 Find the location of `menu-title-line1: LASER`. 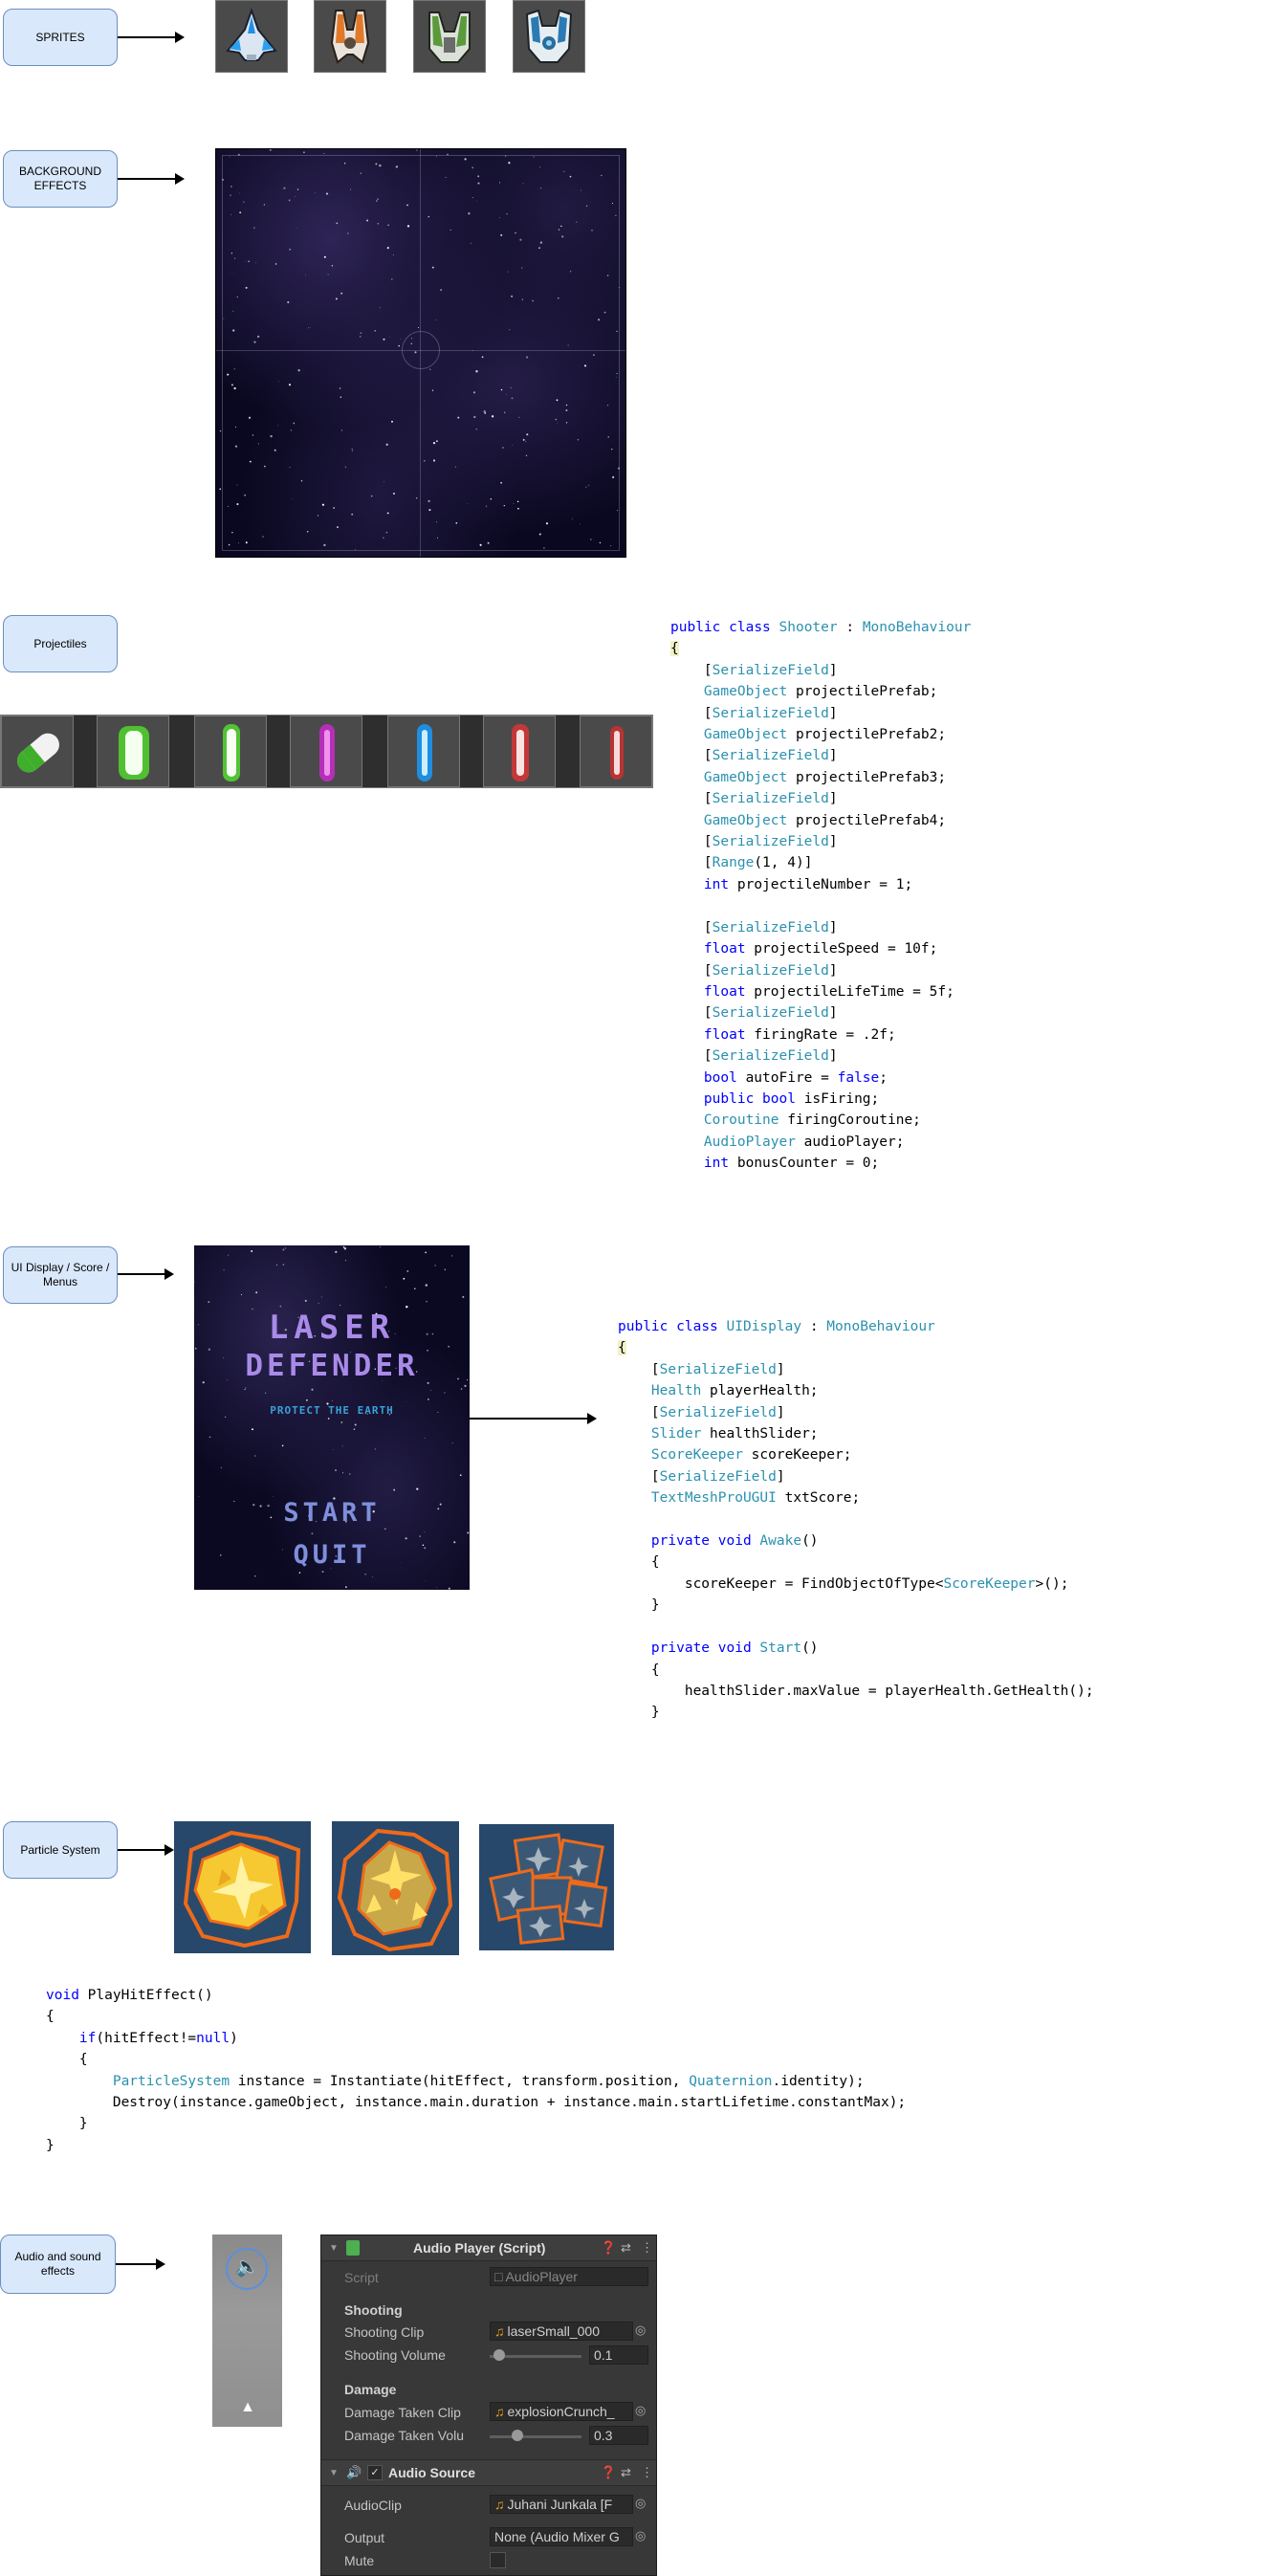

menu-title-line1: LASER is located at coordinates (332, 1328).